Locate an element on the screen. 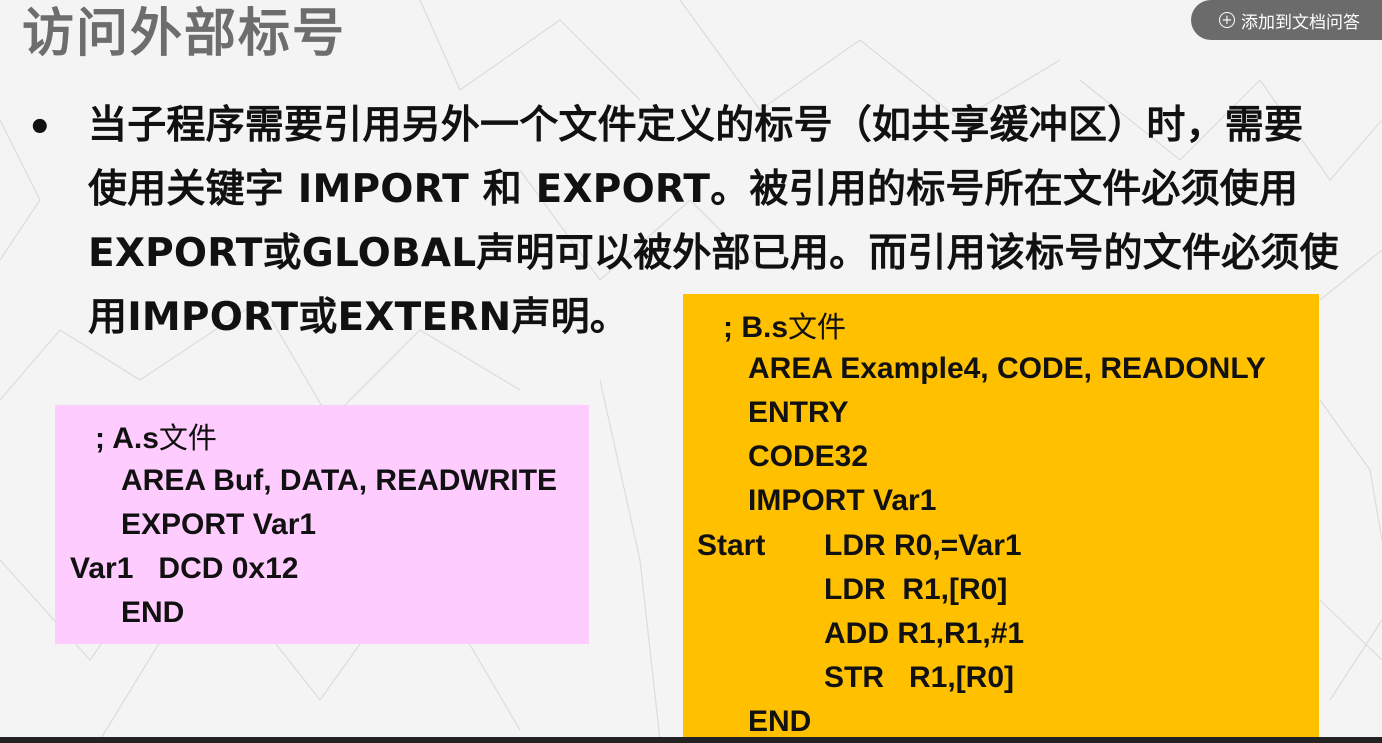 This screenshot has width=1382, height=743. paragraph-line: EXPORT或GLOBAL声明可以被外部已用。而引用该标号的文件必须使 is located at coordinates (713, 253).